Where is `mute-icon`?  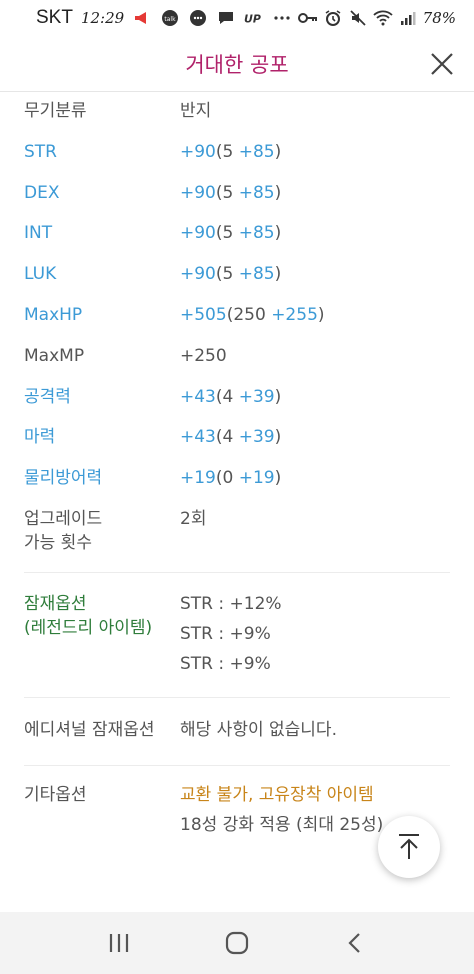
mute-icon is located at coordinates (358, 18).